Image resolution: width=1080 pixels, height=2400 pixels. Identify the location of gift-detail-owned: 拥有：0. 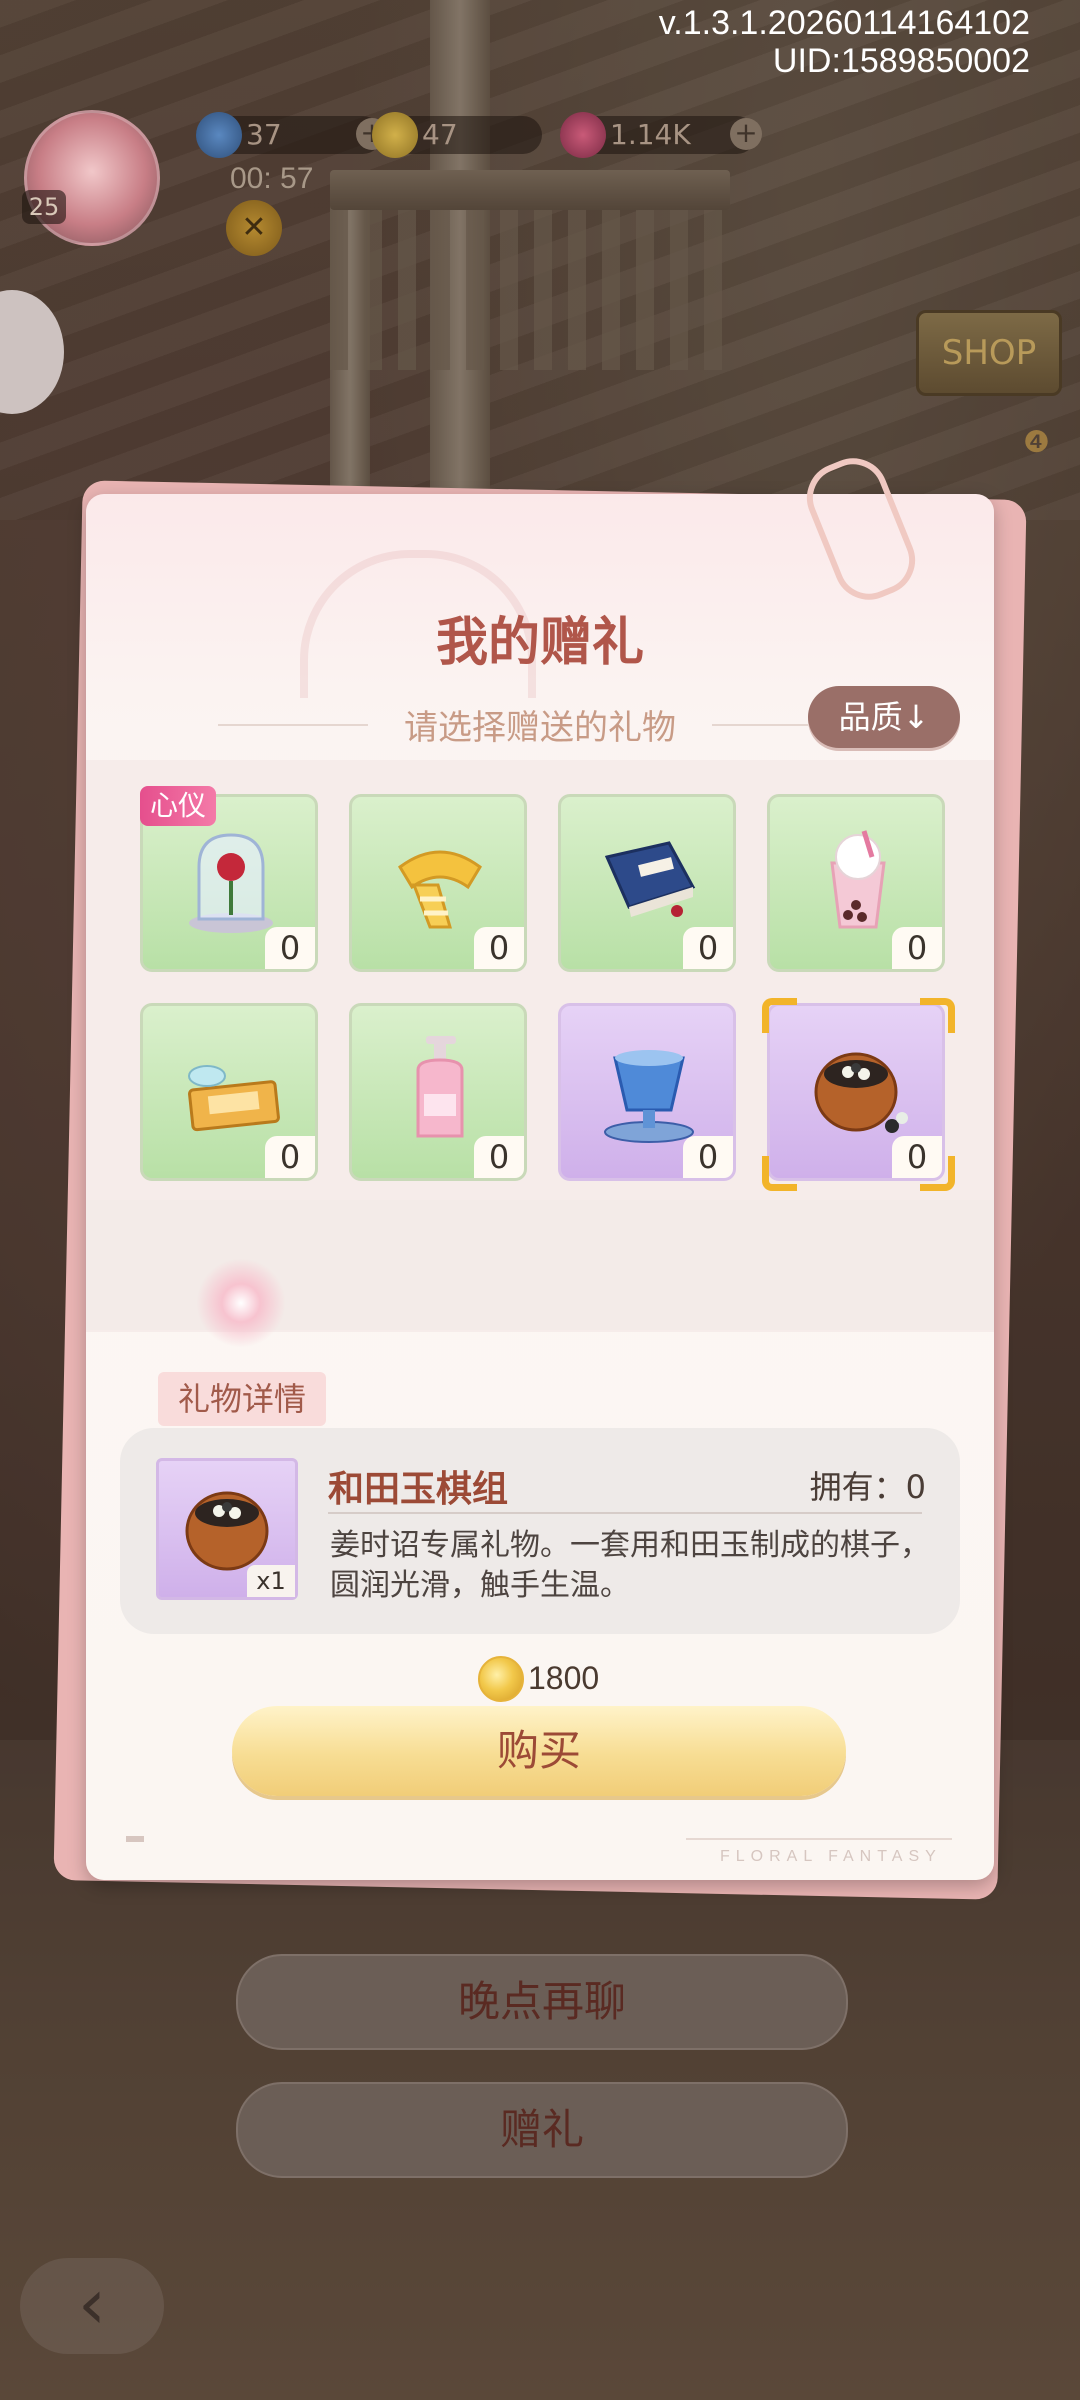
(867, 1487).